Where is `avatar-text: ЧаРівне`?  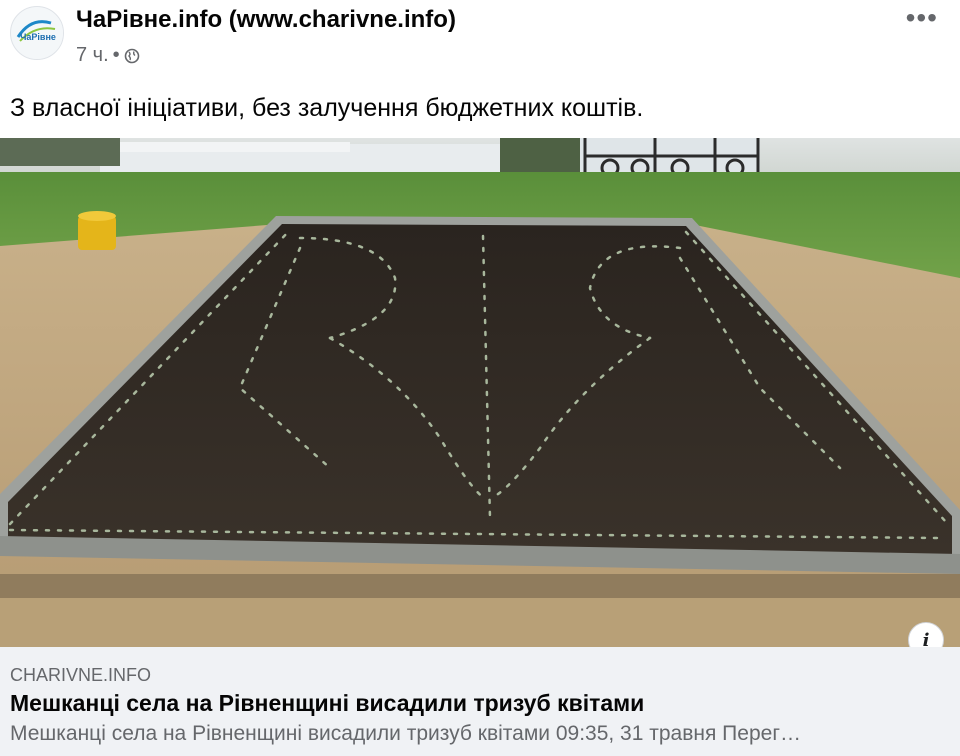
avatar-text: ЧаРівне is located at coordinates (38, 37).